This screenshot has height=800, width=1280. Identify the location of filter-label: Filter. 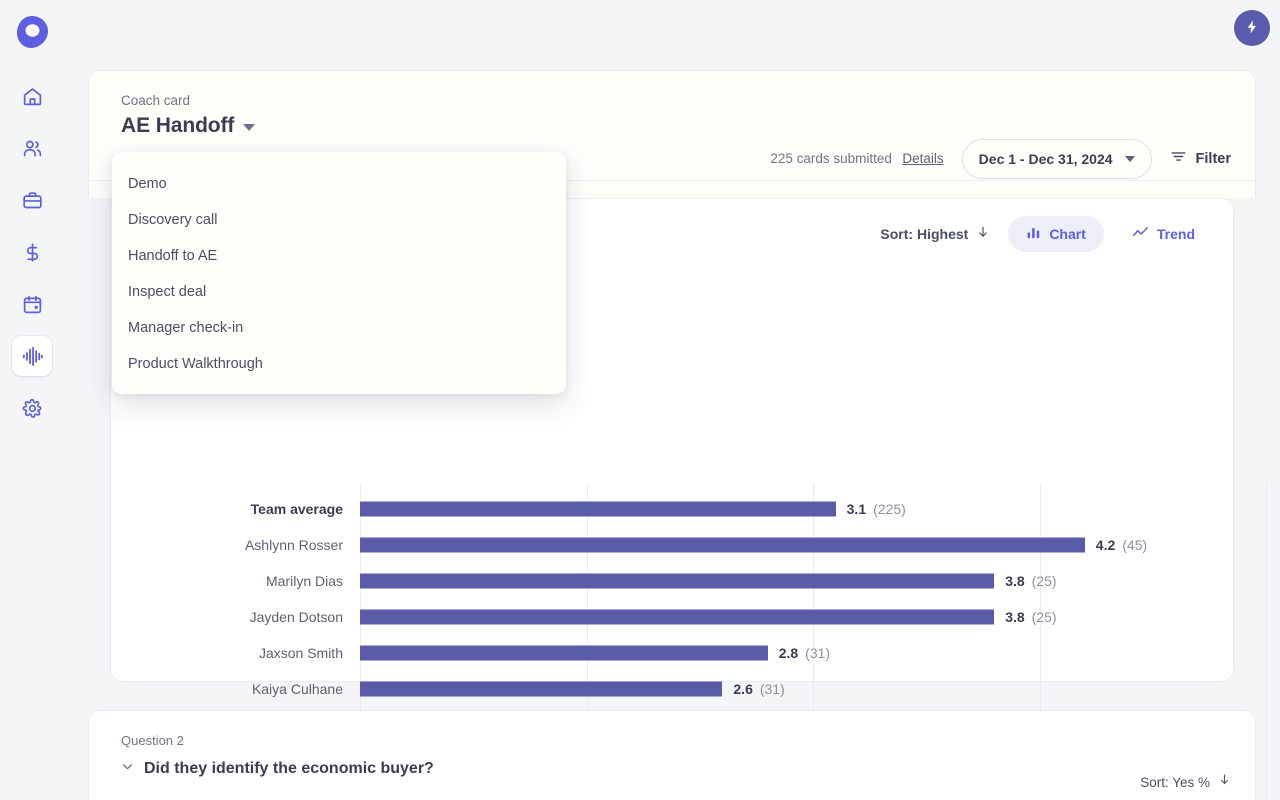
(1213, 159).